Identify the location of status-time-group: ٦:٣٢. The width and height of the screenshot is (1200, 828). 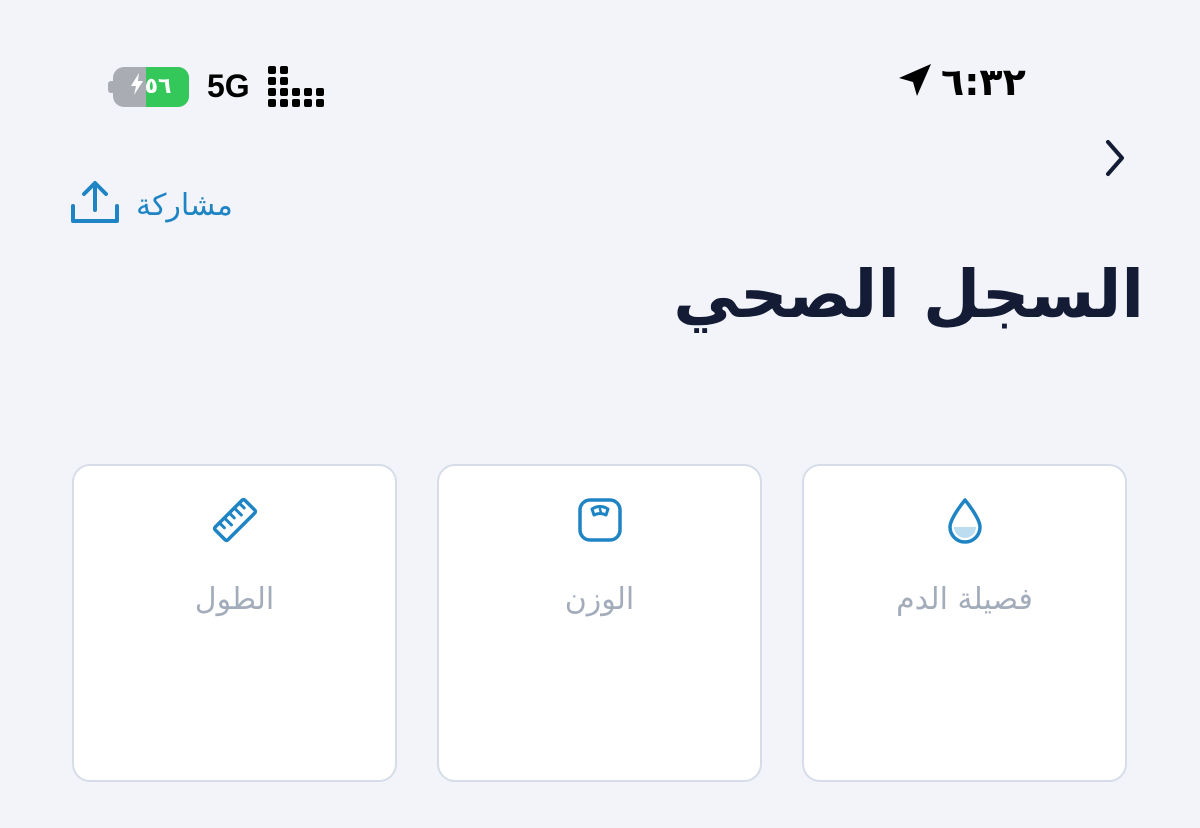
(960, 82).